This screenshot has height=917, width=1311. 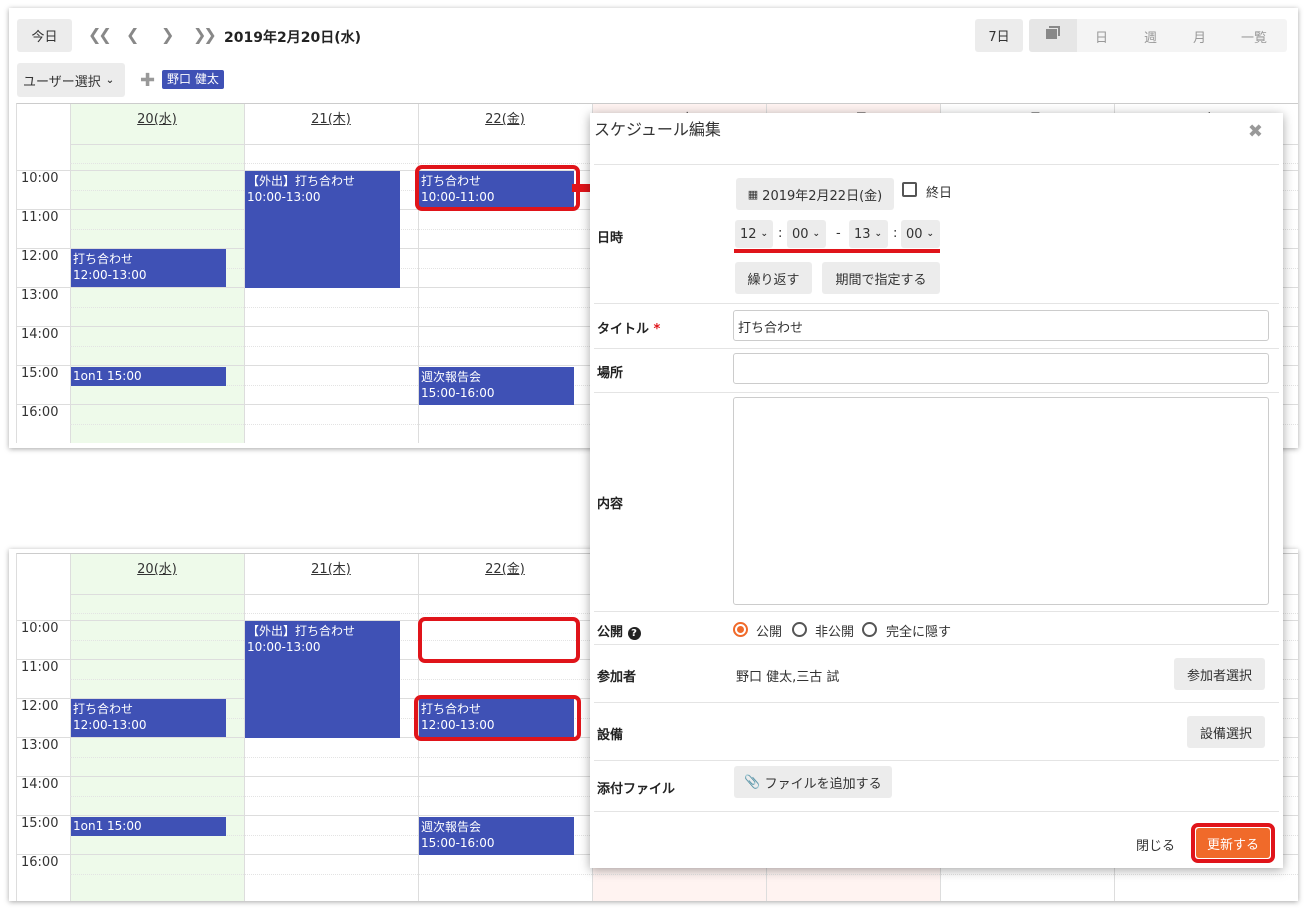 What do you see at coordinates (1226, 732) in the screenshot?
I see `facility-select-button: 設備選択` at bounding box center [1226, 732].